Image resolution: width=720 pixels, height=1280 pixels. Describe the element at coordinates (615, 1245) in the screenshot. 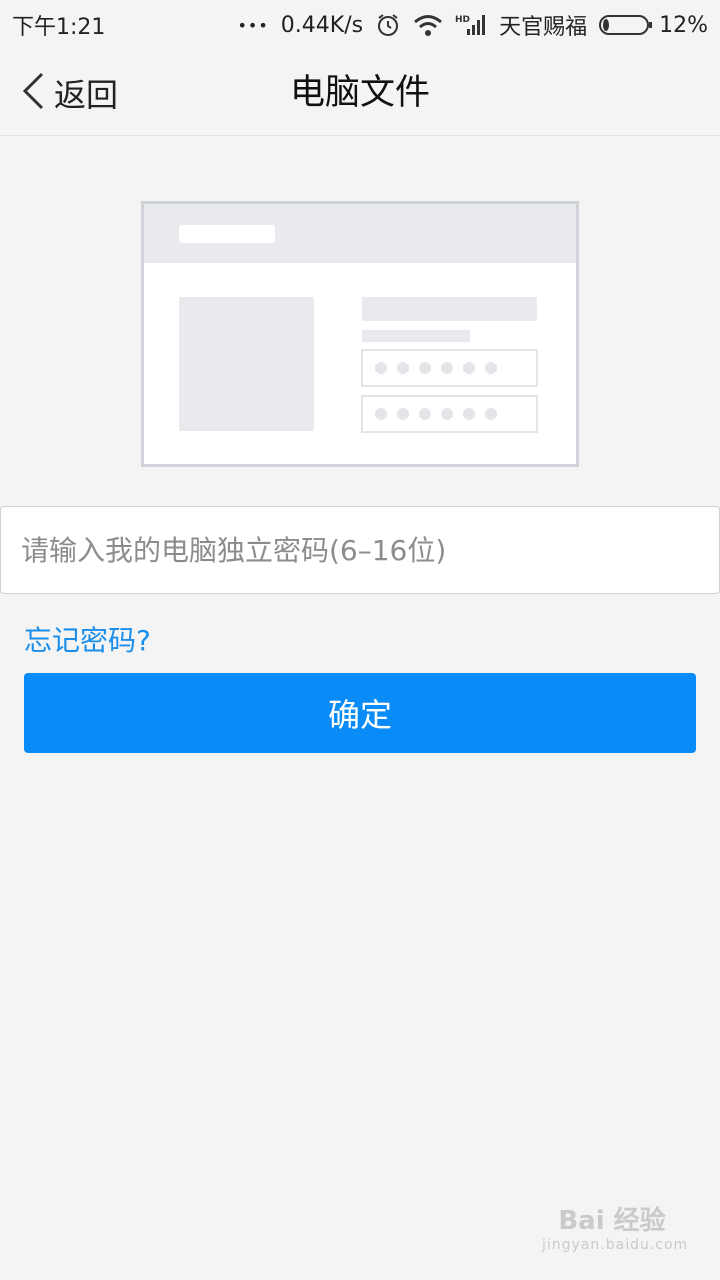

I see `watermark-url: jingyan.baidu.com` at that location.